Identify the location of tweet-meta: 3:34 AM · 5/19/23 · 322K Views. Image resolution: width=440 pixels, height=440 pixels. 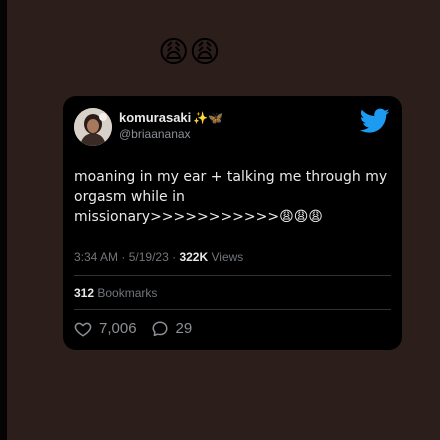
(158, 257).